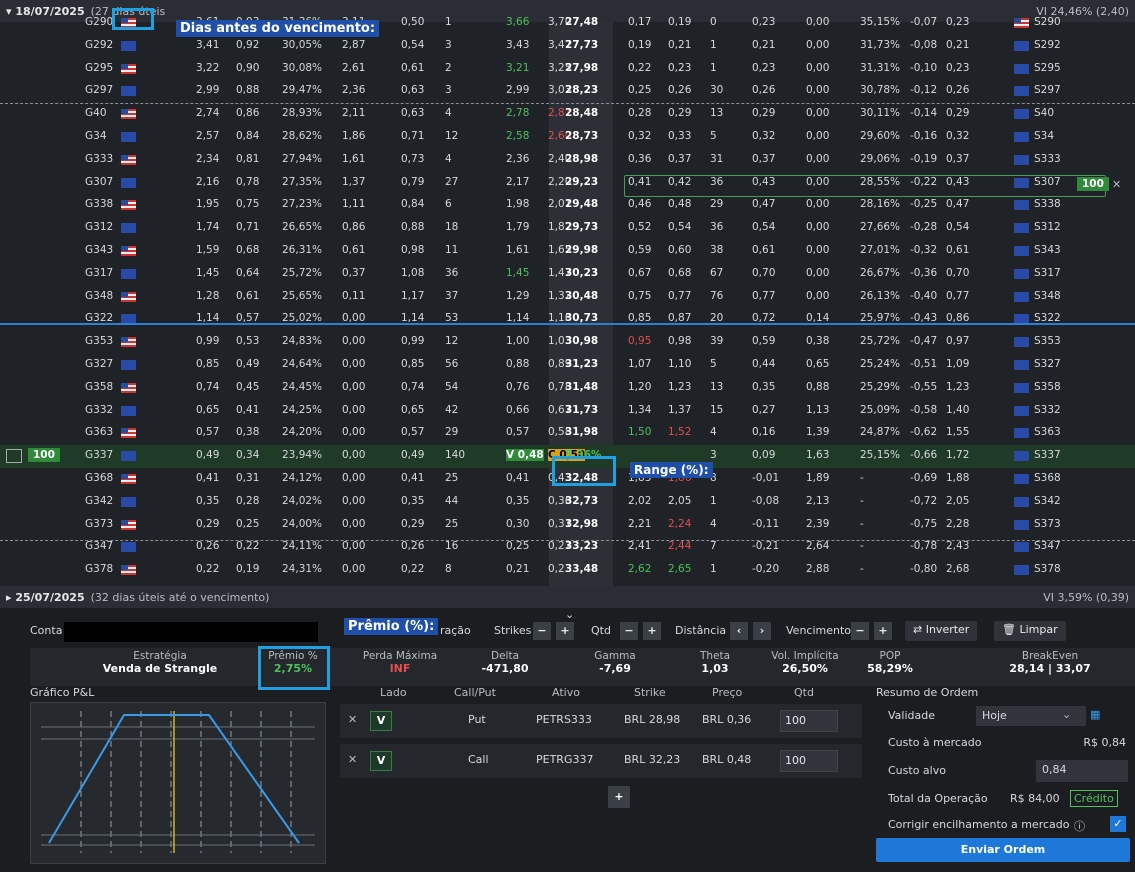 This screenshot has width=1135, height=872. I want to click on chain-cell: 1,34, so click(639, 410).